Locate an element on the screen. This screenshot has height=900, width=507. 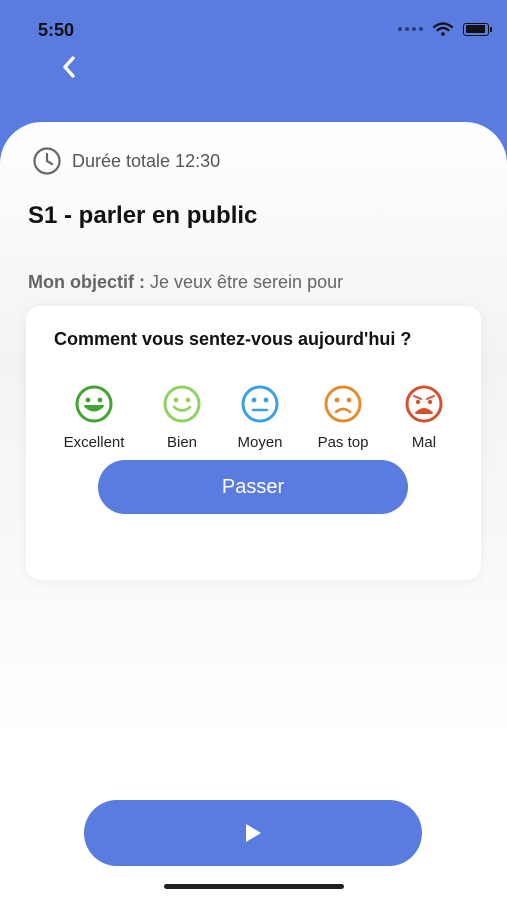
mood-option-mal: Mal is located at coordinates (424, 417).